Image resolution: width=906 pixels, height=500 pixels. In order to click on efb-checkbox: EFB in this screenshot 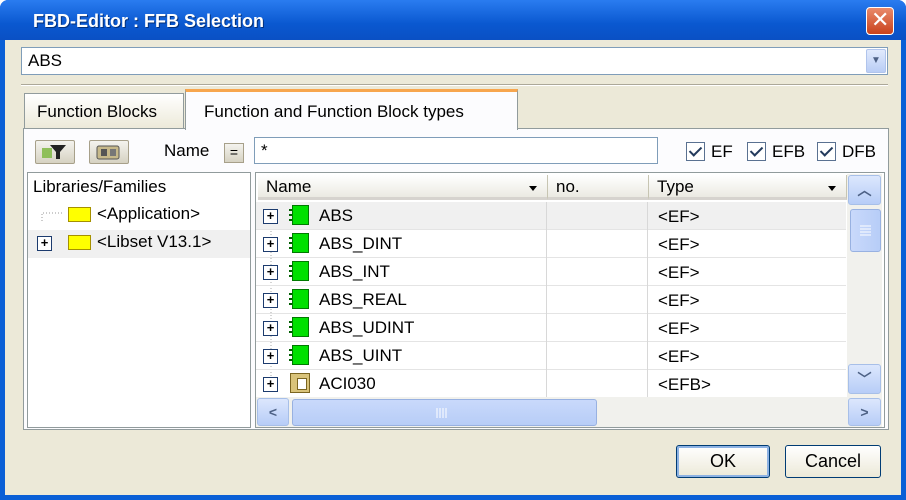, I will do `click(778, 152)`.